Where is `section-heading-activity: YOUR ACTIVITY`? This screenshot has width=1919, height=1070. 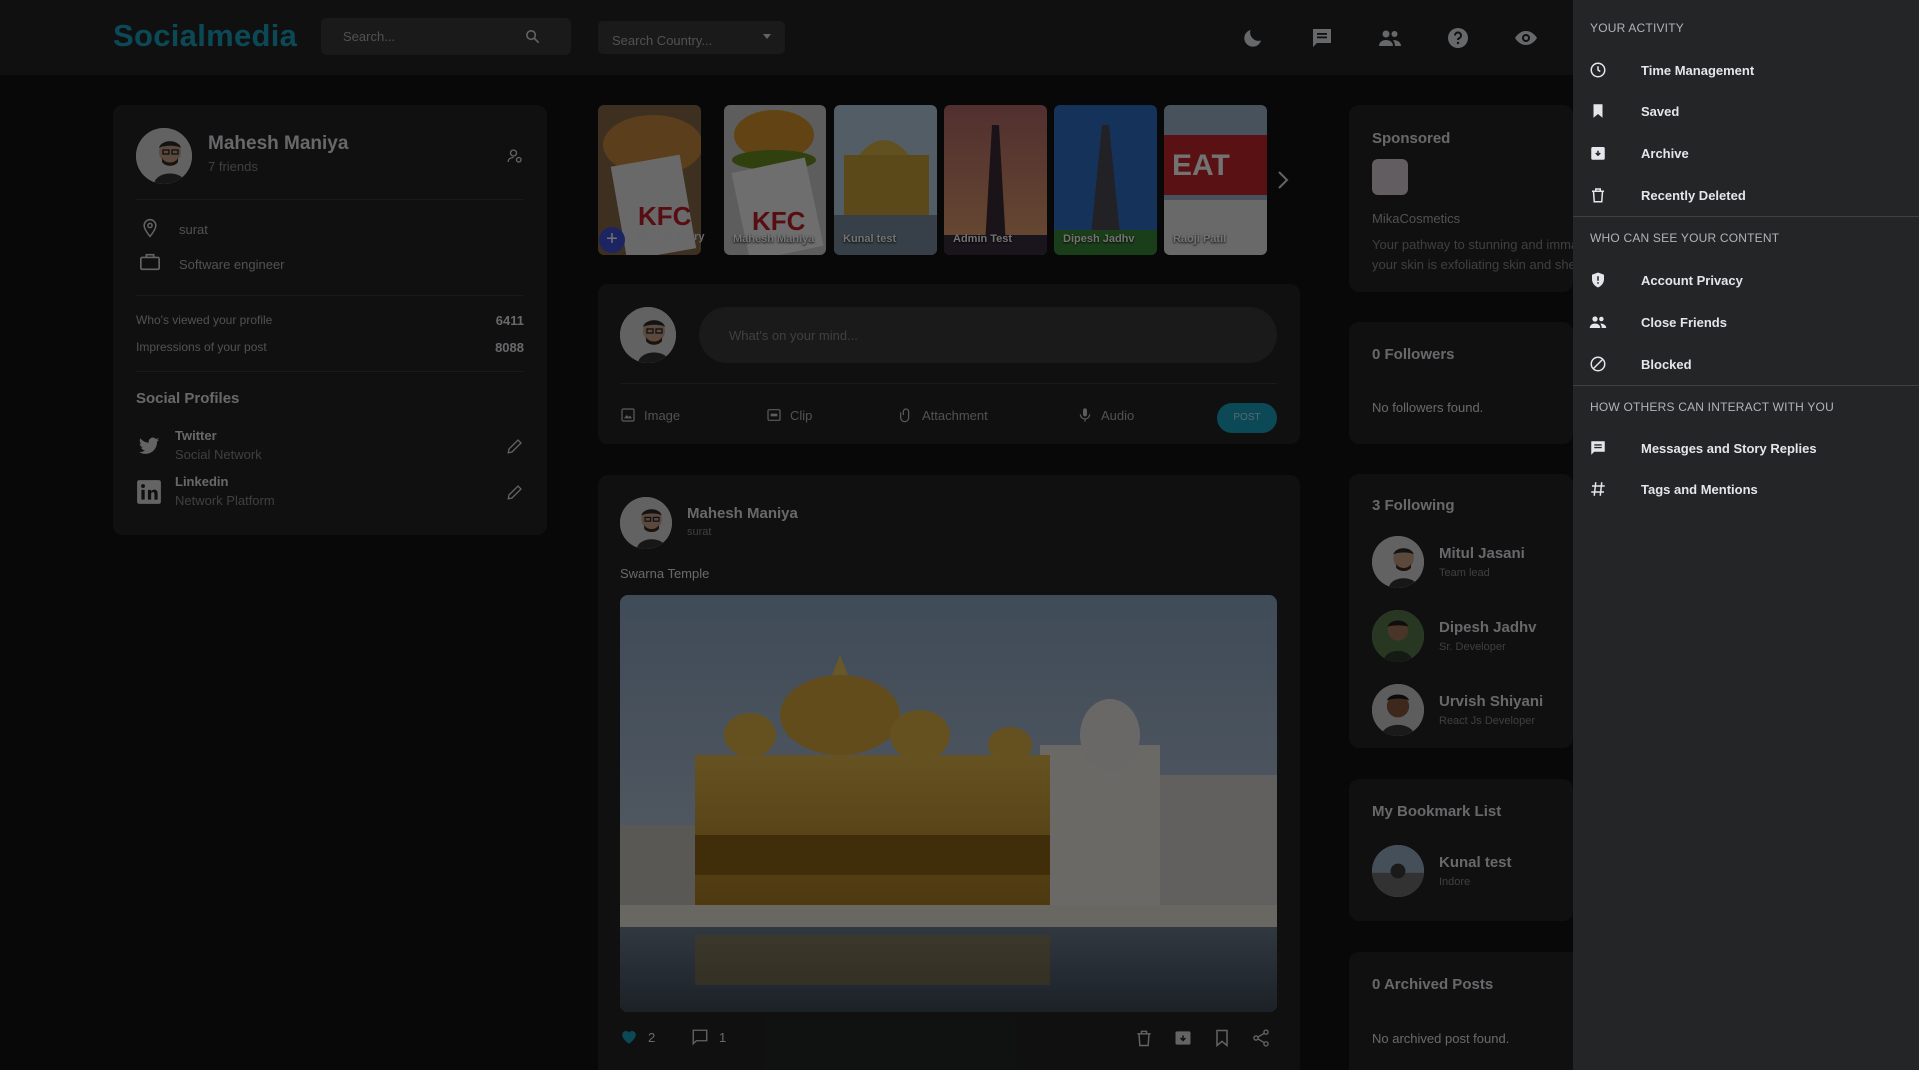 section-heading-activity: YOUR ACTIVITY is located at coordinates (1637, 28).